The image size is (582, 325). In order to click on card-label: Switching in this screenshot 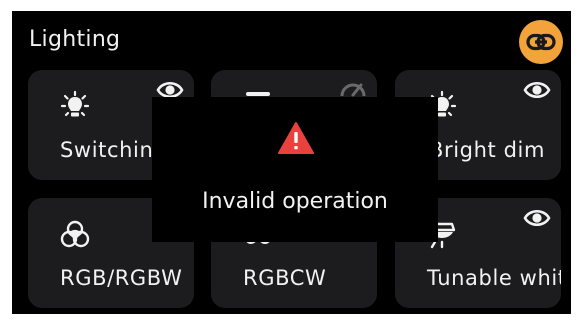, I will do `click(109, 150)`.